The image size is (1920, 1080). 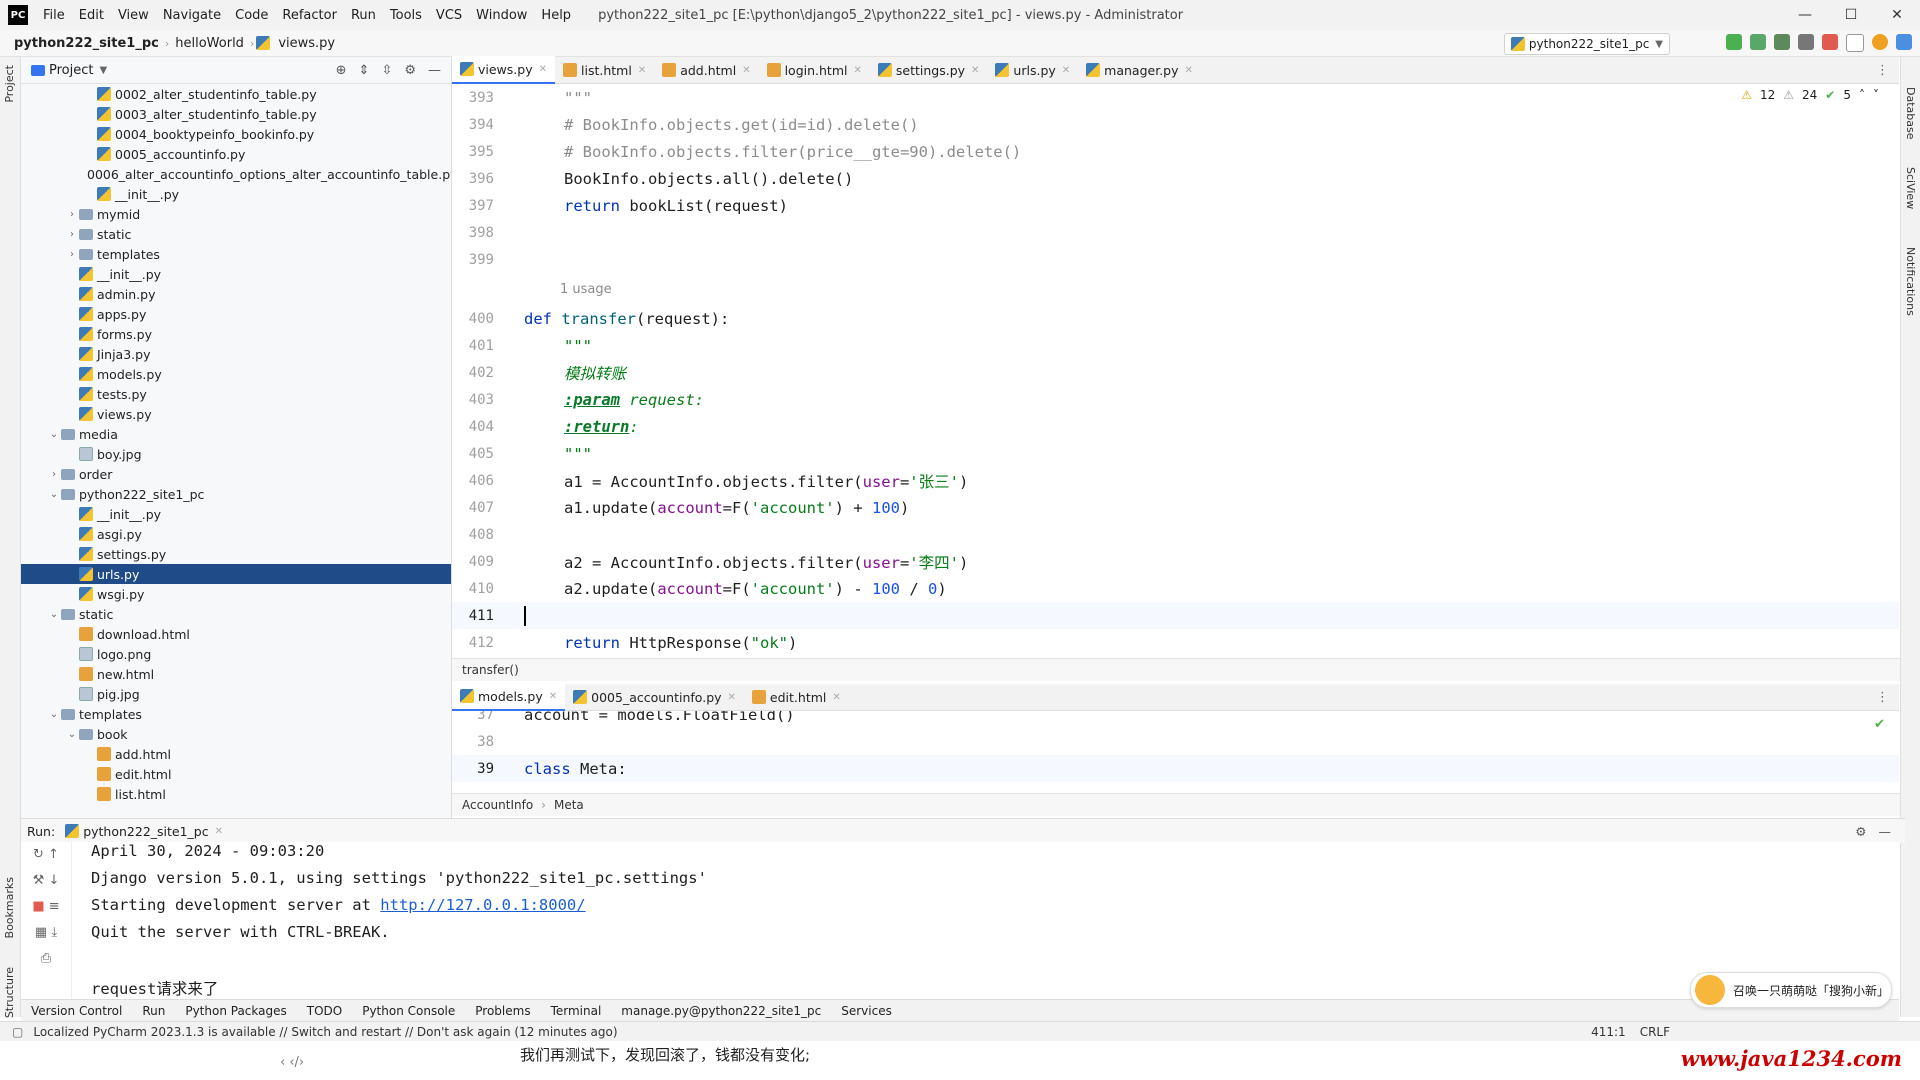 What do you see at coordinates (236, 94) in the screenshot?
I see `tree-item: 0002_alter_studentinfo_table.py` at bounding box center [236, 94].